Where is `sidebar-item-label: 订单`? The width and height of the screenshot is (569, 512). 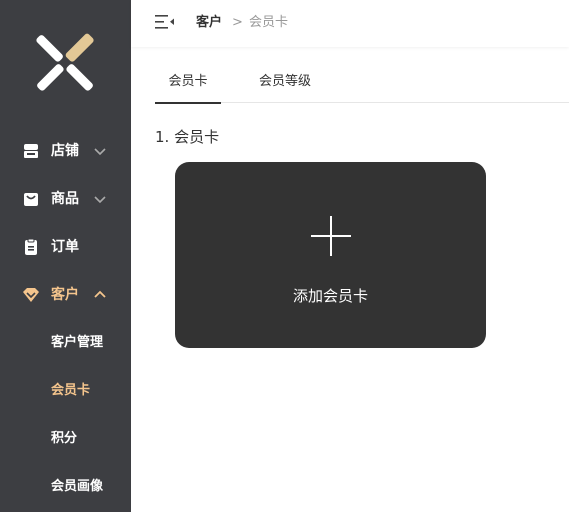
sidebar-item-label: 订单 is located at coordinates (65, 247).